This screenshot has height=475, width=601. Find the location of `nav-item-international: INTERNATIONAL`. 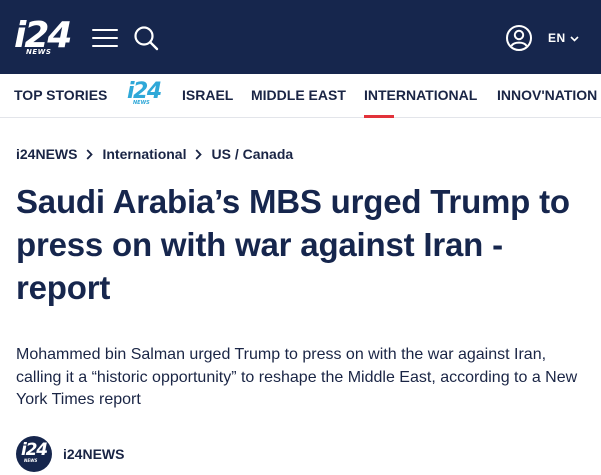

nav-item-international: INTERNATIONAL is located at coordinates (420, 95).